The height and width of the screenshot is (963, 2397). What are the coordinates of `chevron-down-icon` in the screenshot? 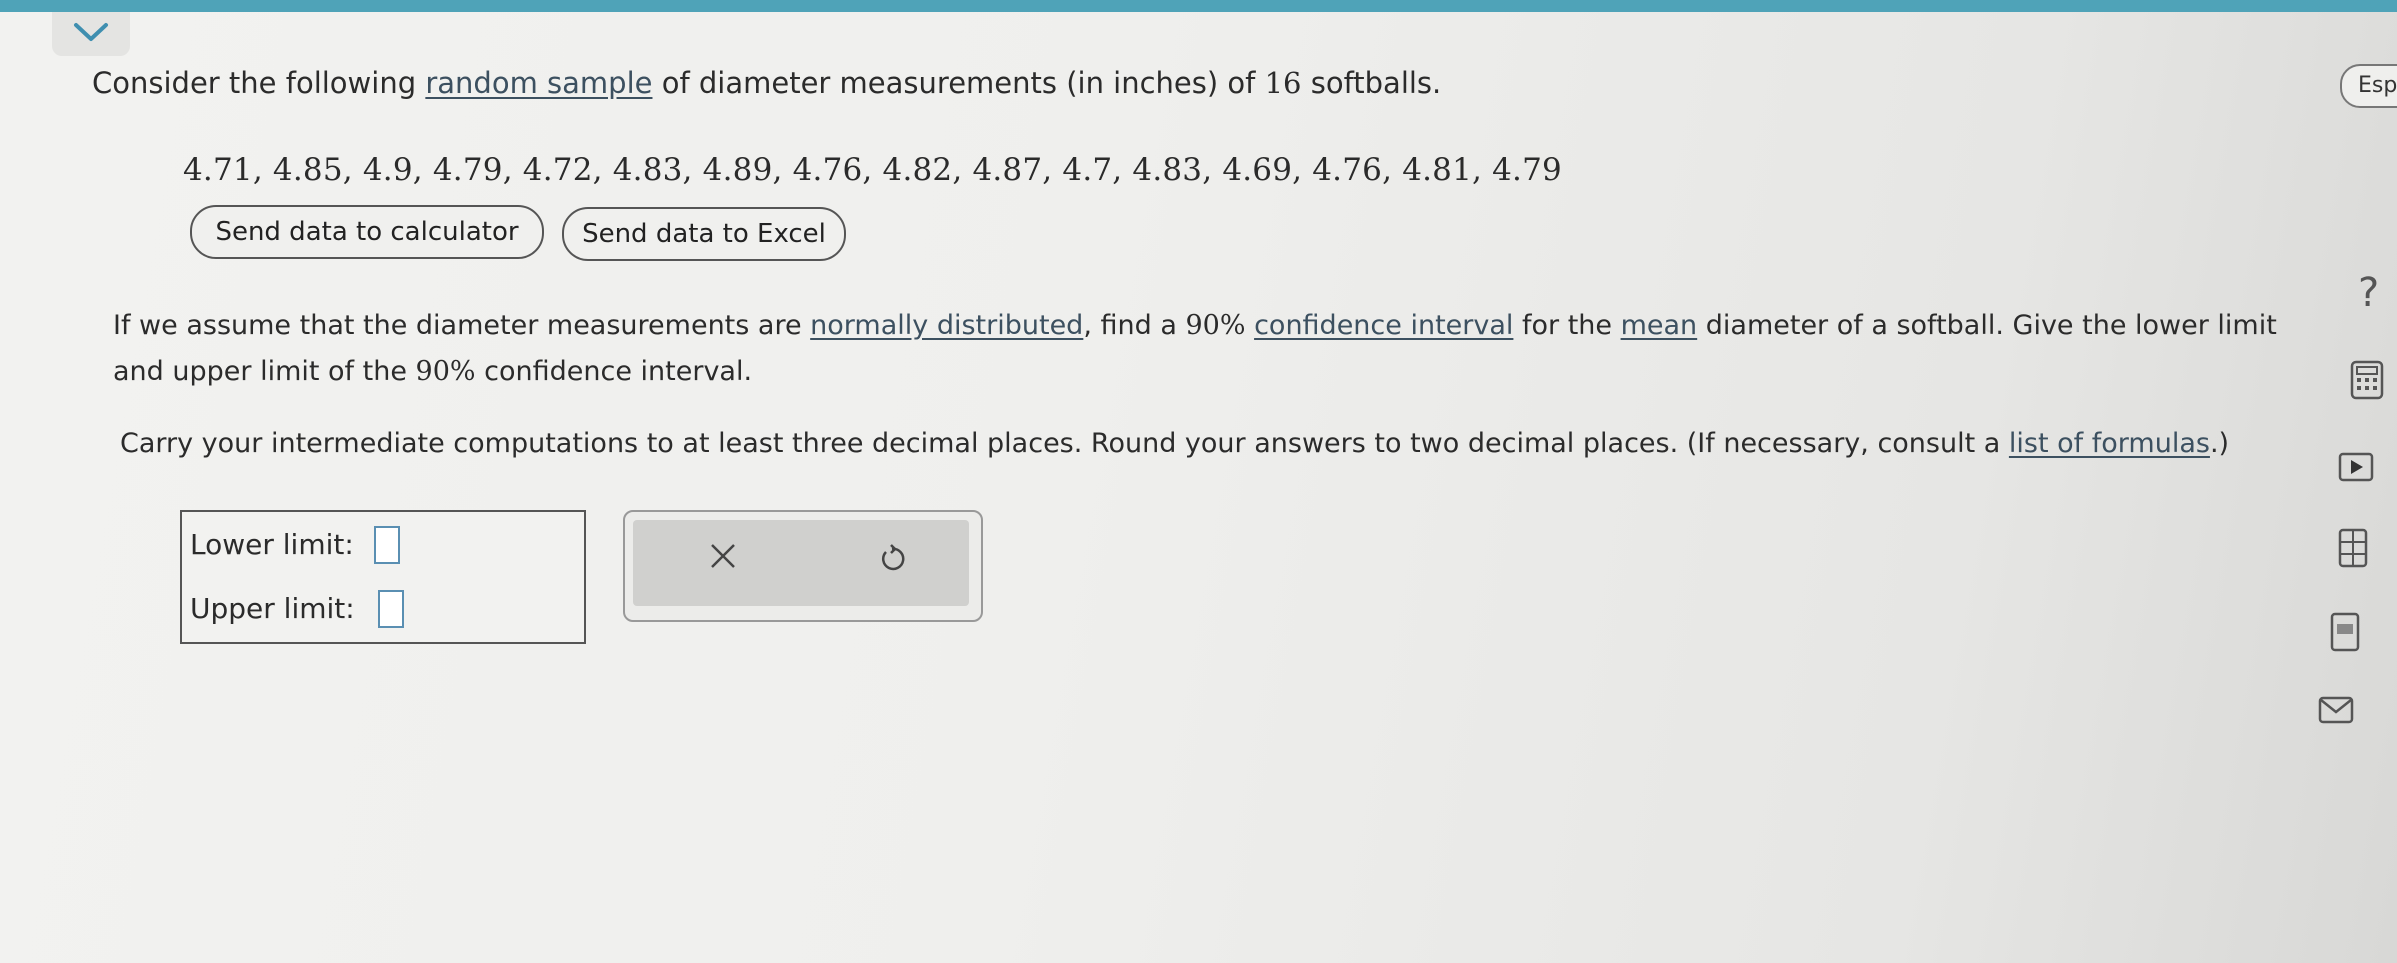 It's located at (91, 32).